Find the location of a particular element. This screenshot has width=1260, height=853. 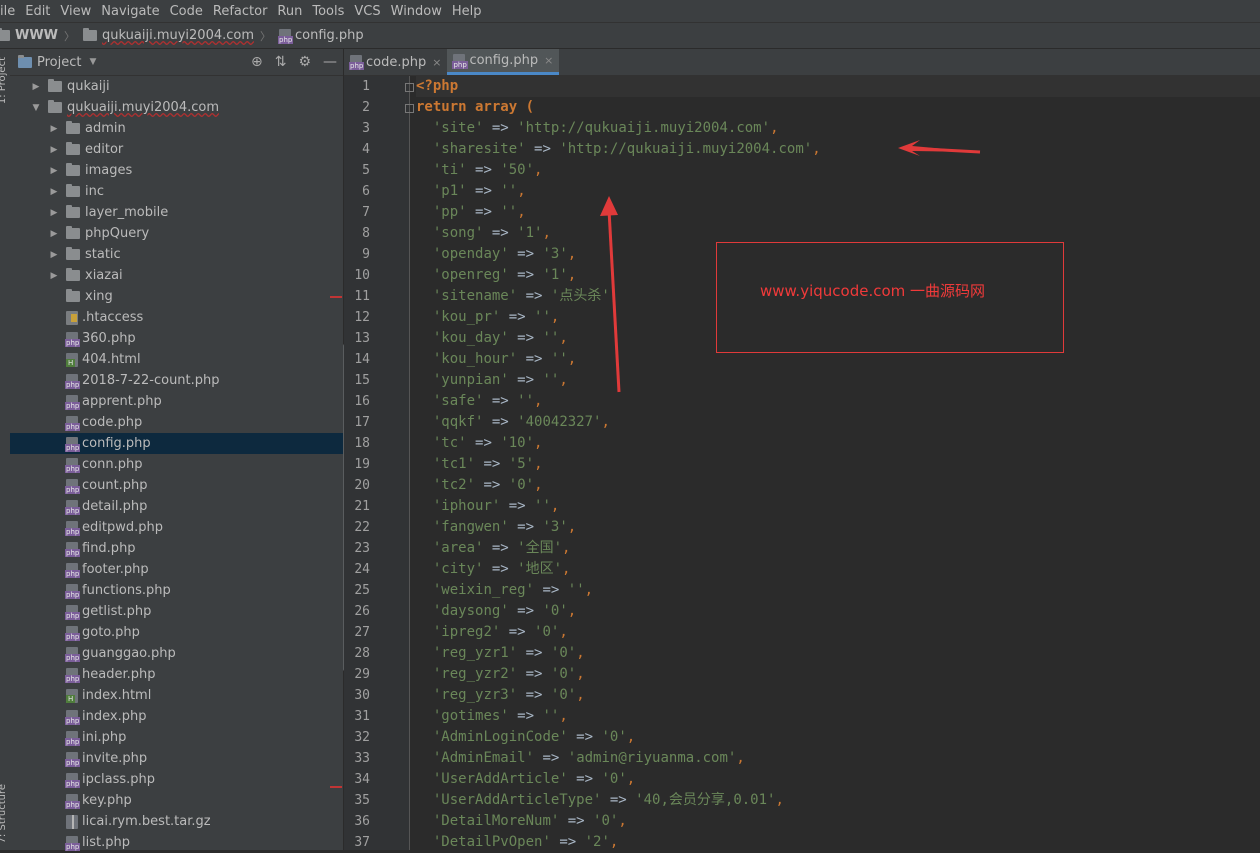

tree-folder-item: ▶ qukaiji is located at coordinates (176, 86).